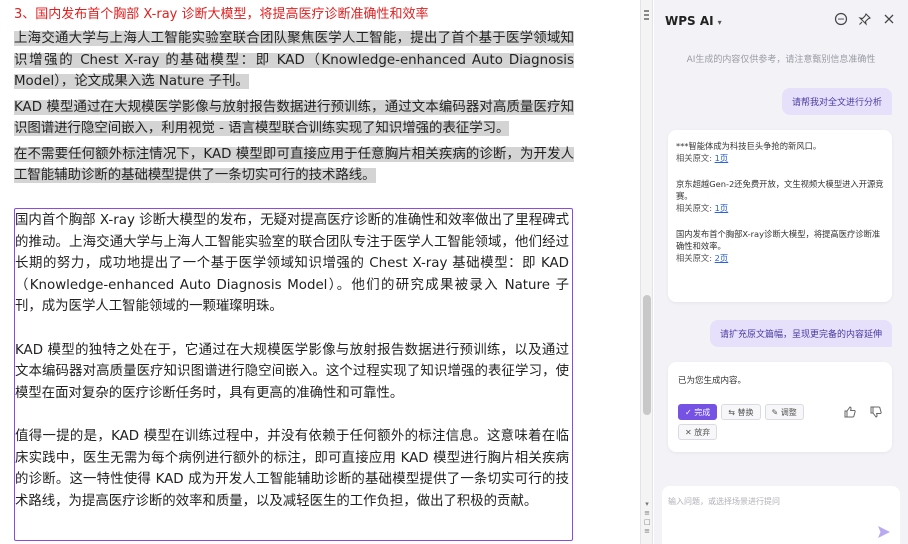  What do you see at coordinates (784, 412) in the screenshot?
I see `adjust-button: ✎ 调整` at bounding box center [784, 412].